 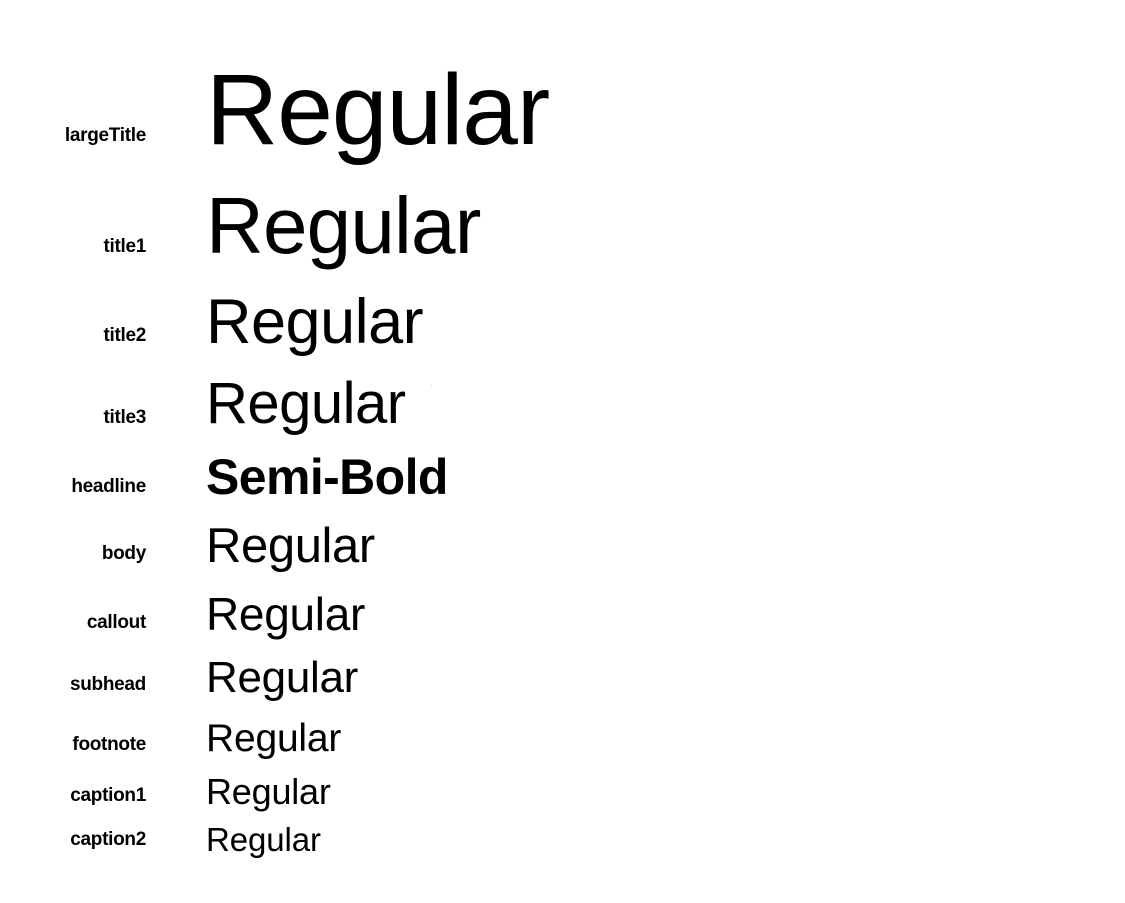 What do you see at coordinates (105, 135) in the screenshot?
I see `style-name-label: largeTitle` at bounding box center [105, 135].